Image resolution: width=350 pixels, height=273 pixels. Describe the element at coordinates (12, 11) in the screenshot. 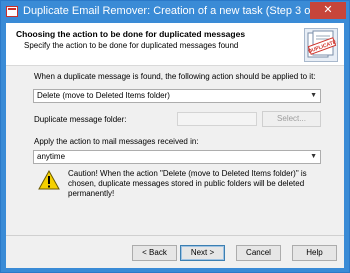

I see `app-icon` at that location.